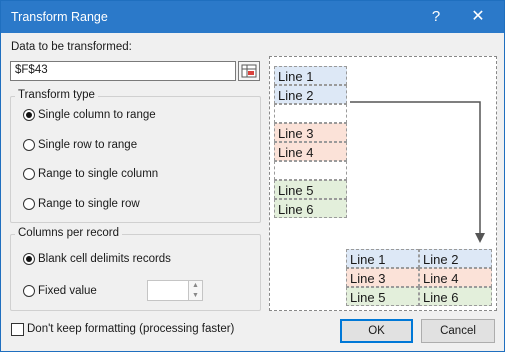  I want to click on radio-range-to-single-column: Range to single column, so click(90, 174).